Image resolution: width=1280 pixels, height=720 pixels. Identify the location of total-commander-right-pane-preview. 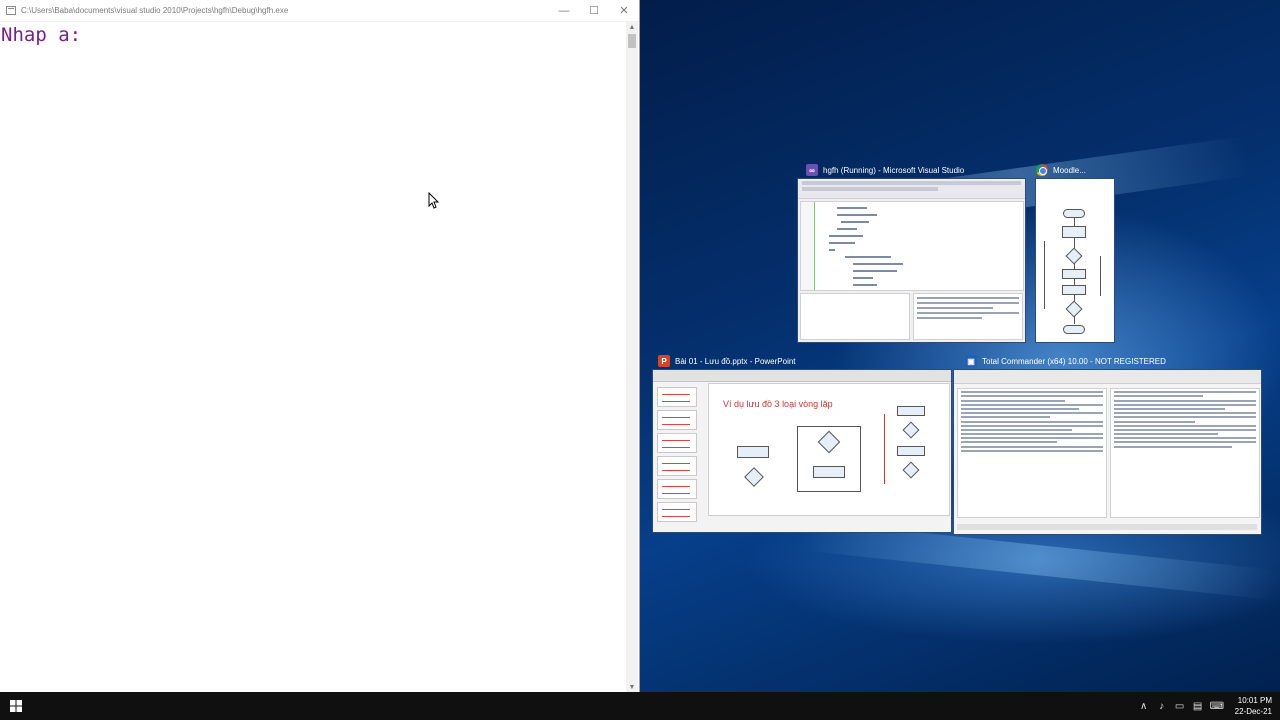
(1185, 453).